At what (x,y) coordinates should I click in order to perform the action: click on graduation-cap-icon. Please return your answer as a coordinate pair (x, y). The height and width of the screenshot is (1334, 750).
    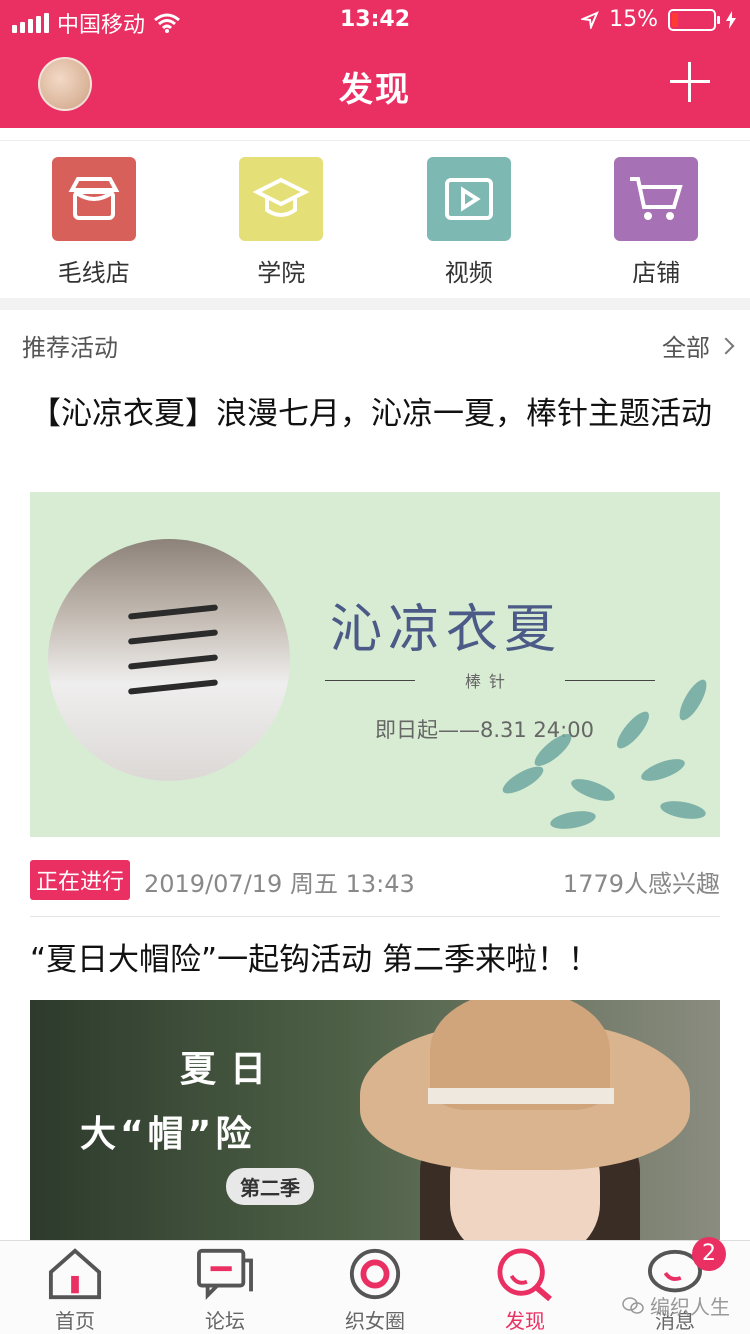
    Looking at the image, I should click on (281, 199).